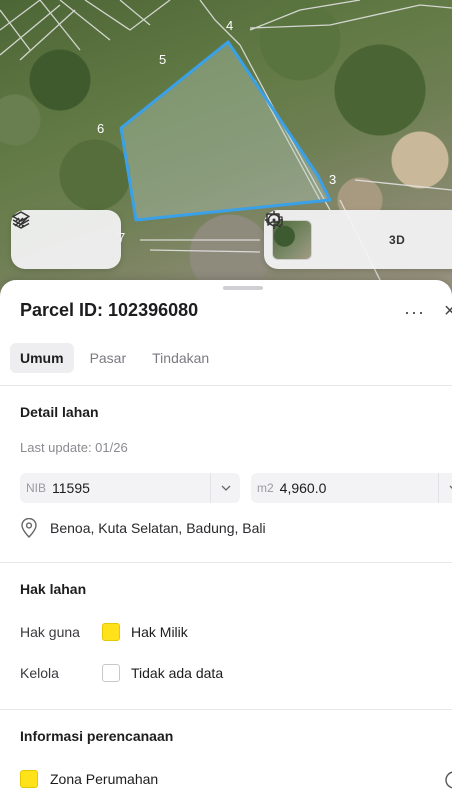  I want to click on planning-section-title: Informasi perencanaan, so click(97, 736).